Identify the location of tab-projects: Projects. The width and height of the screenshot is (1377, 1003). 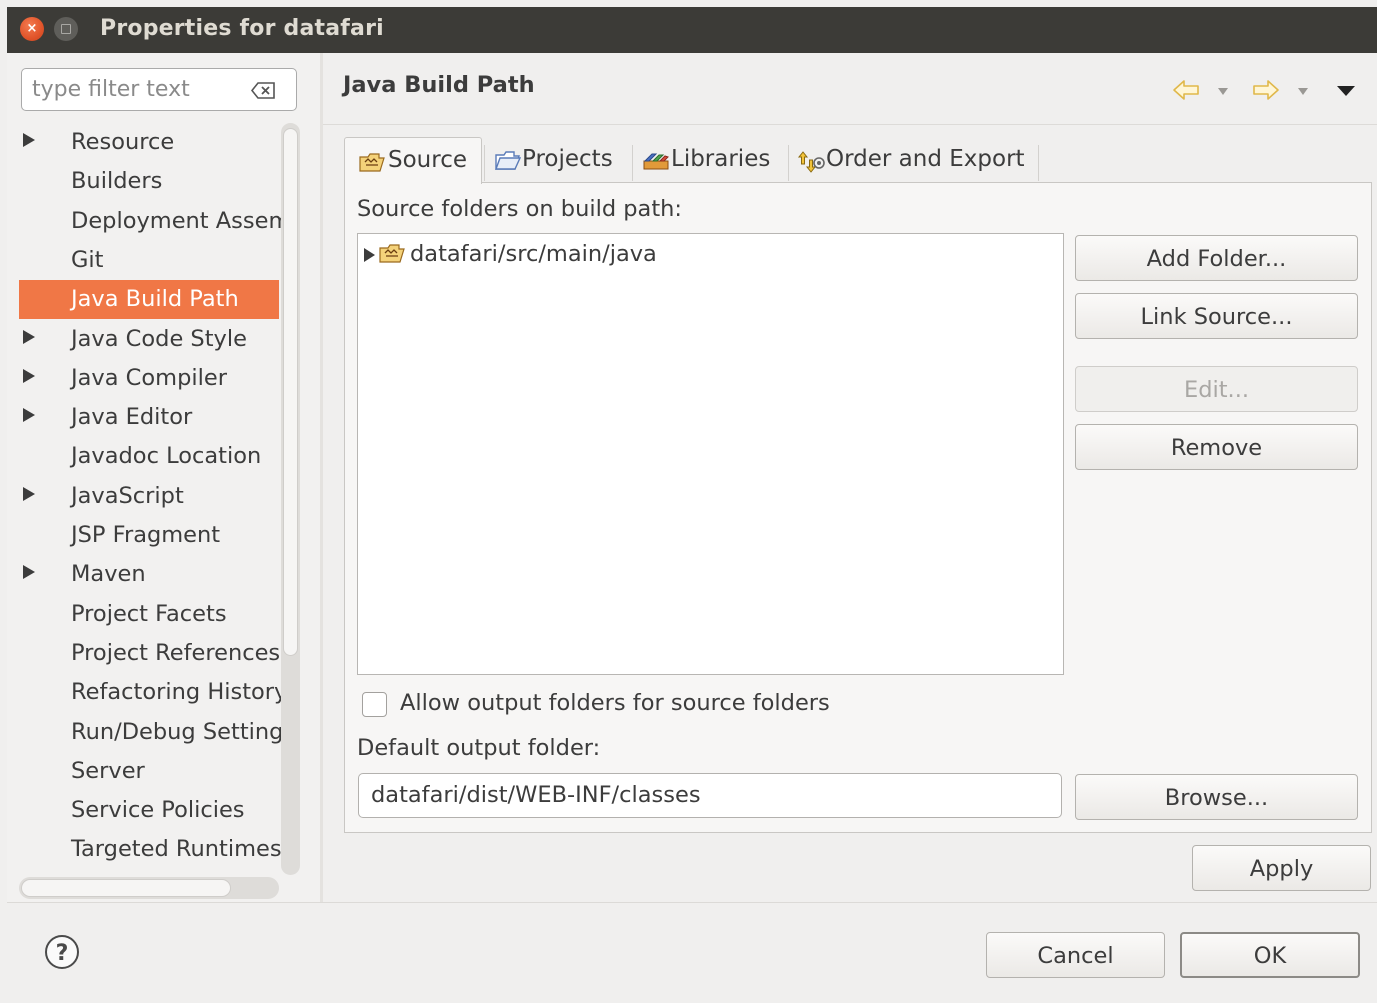
(558, 160).